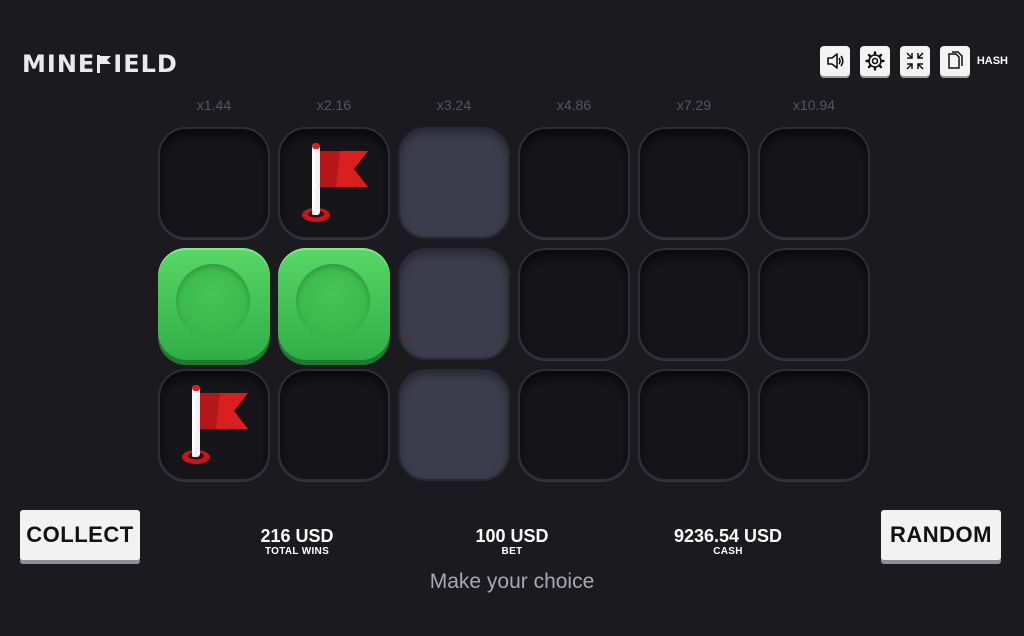 The width and height of the screenshot is (1024, 636). What do you see at coordinates (814, 105) in the screenshot?
I see `multiplier-label: x10.94` at bounding box center [814, 105].